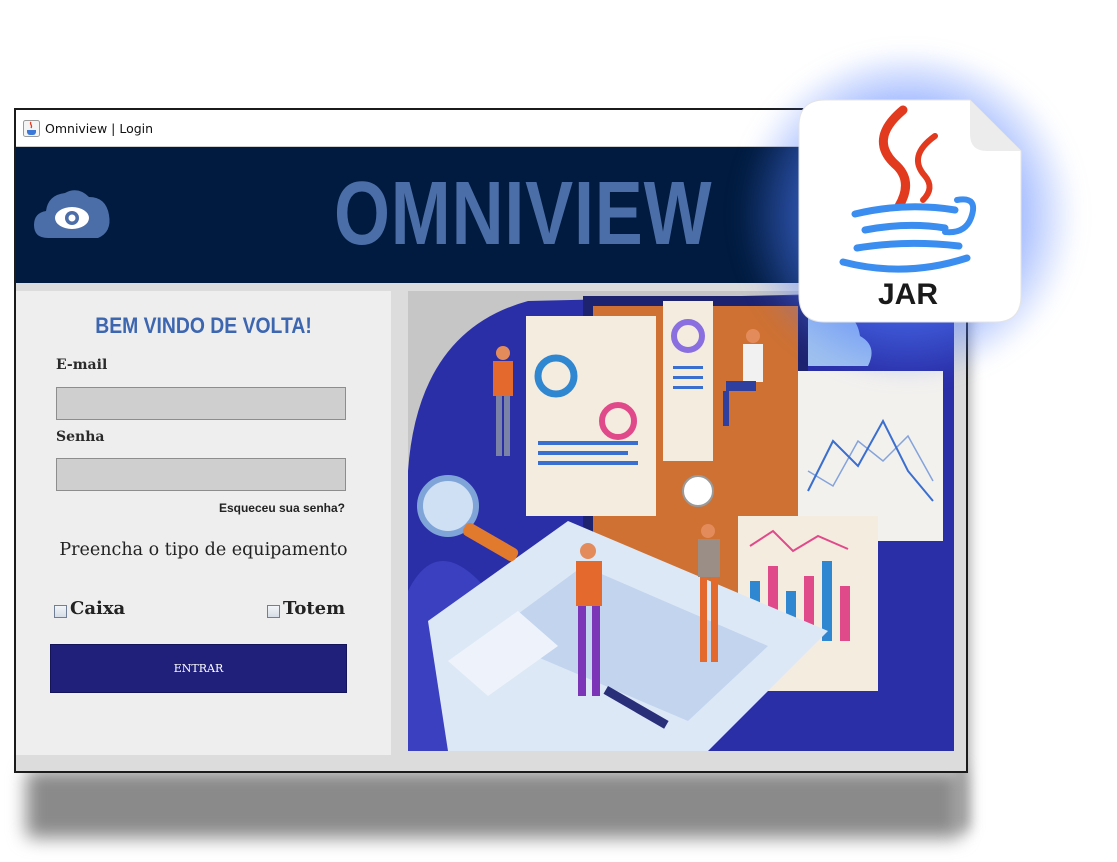  What do you see at coordinates (314, 608) in the screenshot?
I see `checkbox-label: Totem` at bounding box center [314, 608].